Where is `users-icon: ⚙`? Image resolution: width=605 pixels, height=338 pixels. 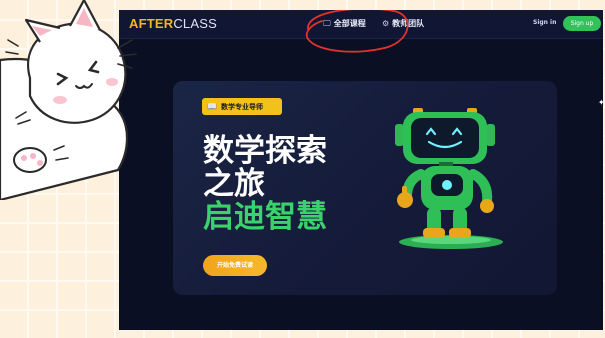
users-icon: ⚙ is located at coordinates (386, 23).